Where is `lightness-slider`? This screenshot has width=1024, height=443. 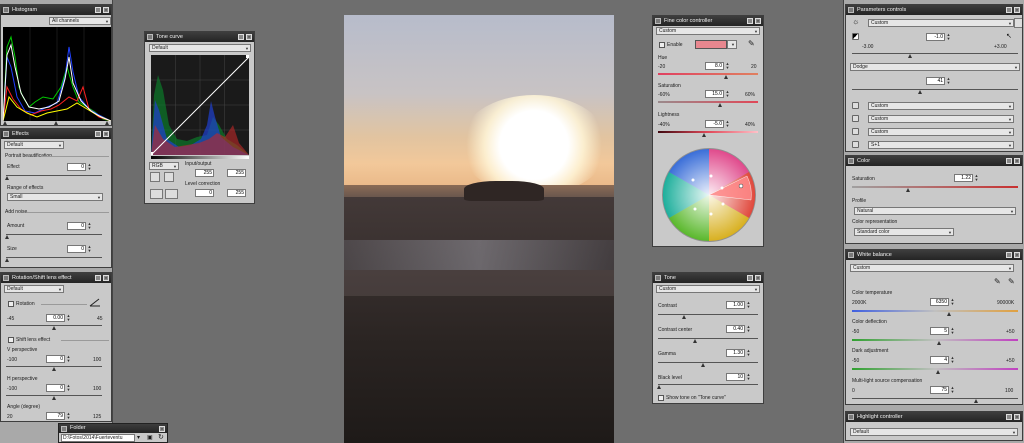
lightness-slider is located at coordinates (708, 132).